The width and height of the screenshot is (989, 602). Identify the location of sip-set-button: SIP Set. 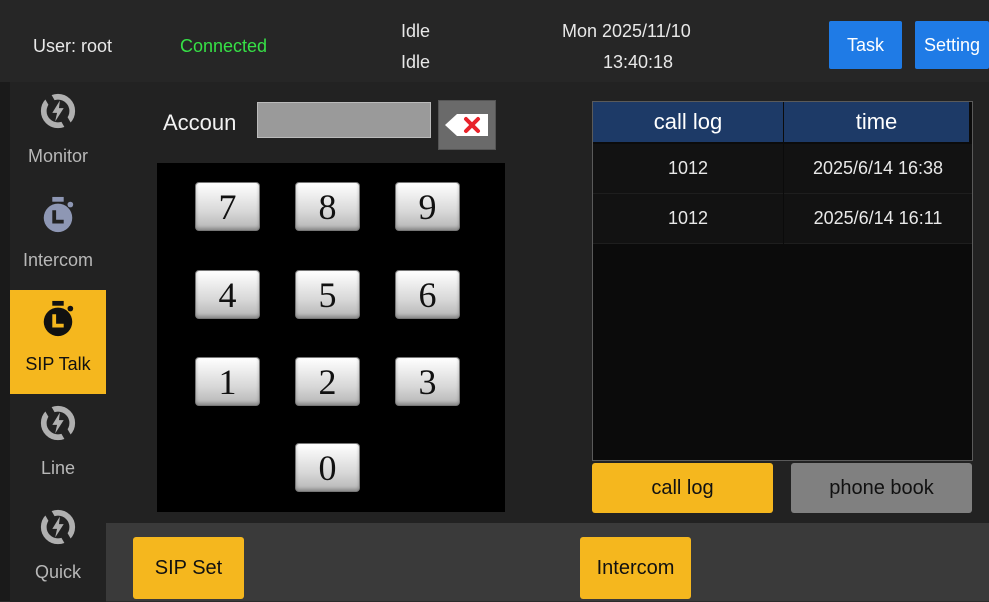
(188, 568).